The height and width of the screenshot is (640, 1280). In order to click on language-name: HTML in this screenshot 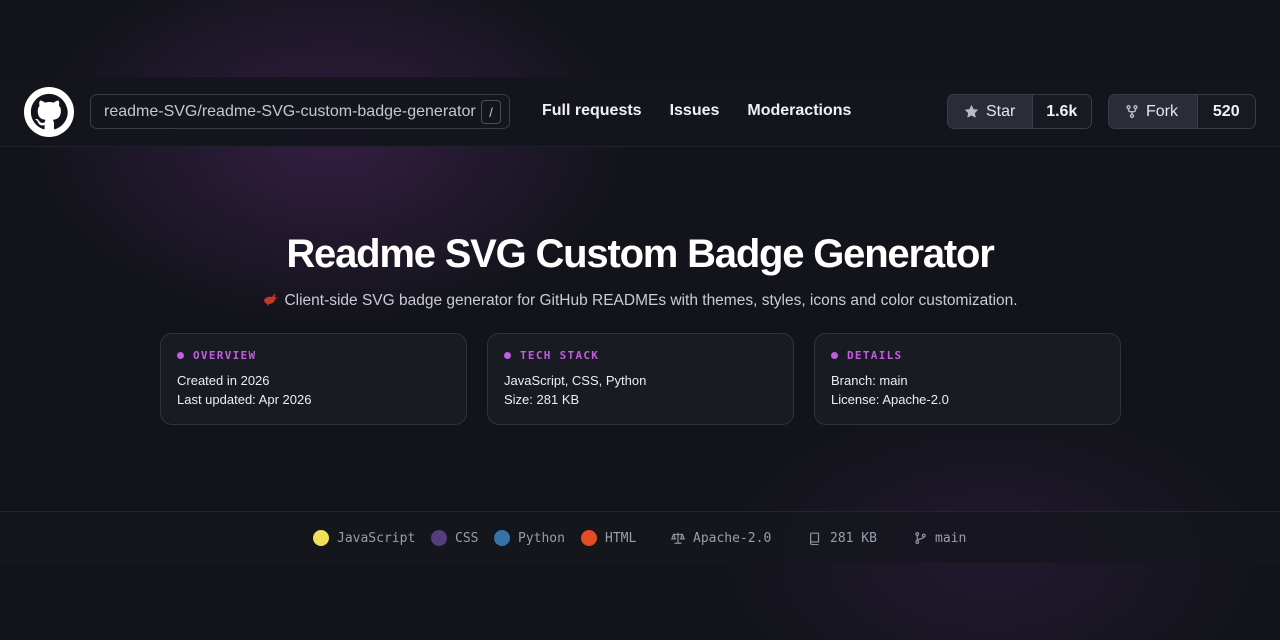, I will do `click(621, 538)`.